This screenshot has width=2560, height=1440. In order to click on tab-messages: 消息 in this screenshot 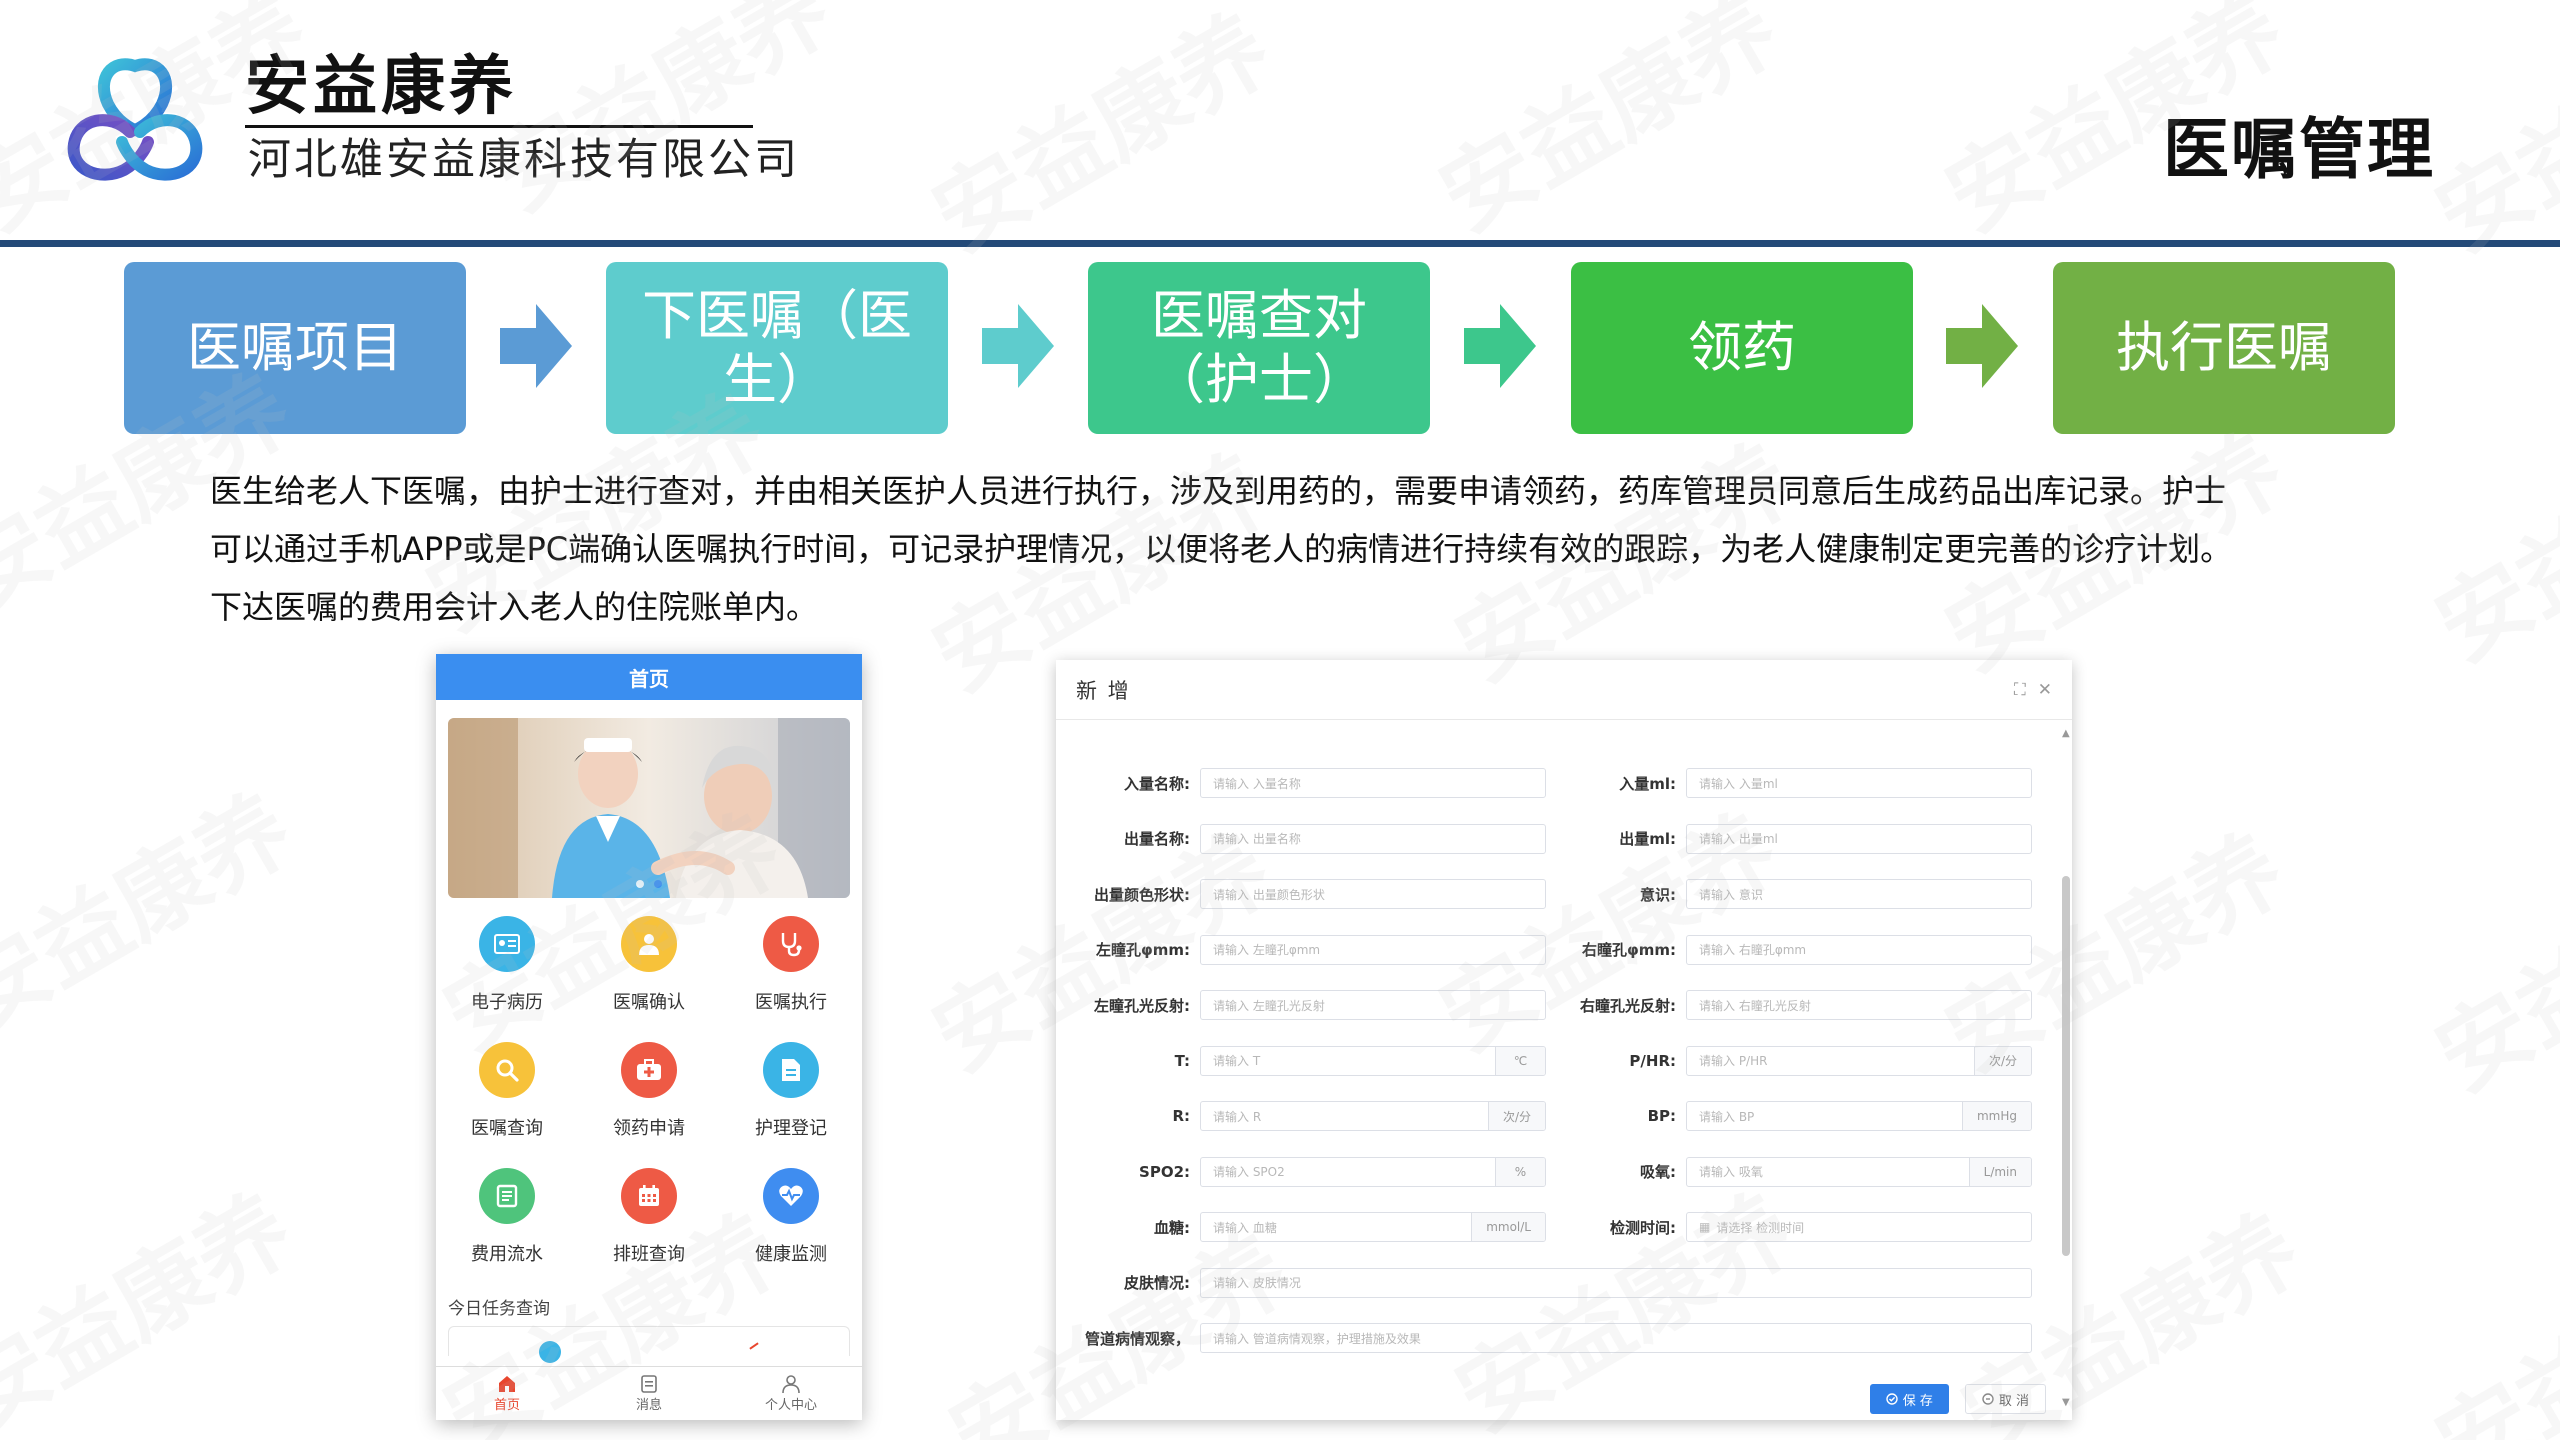, I will do `click(649, 1393)`.